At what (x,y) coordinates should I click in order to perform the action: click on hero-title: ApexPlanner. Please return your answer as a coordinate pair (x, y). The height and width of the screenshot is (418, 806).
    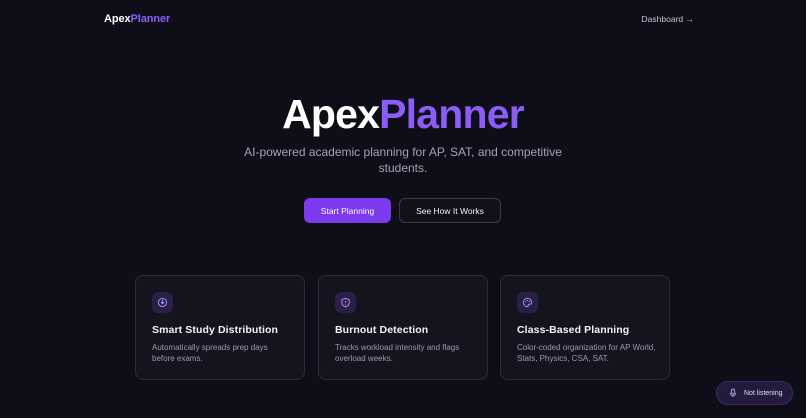
    Looking at the image, I should click on (403, 114).